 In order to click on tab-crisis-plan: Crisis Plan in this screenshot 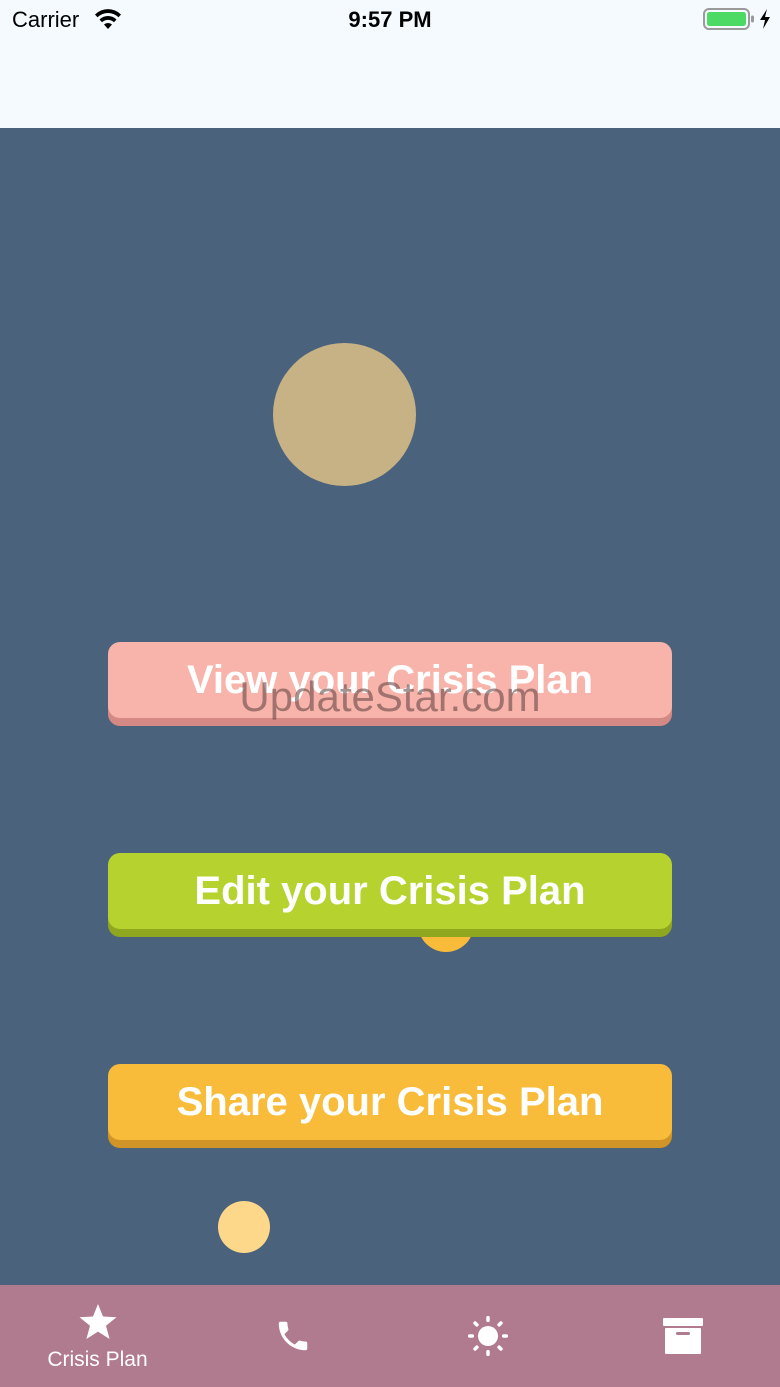, I will do `click(97, 1336)`.